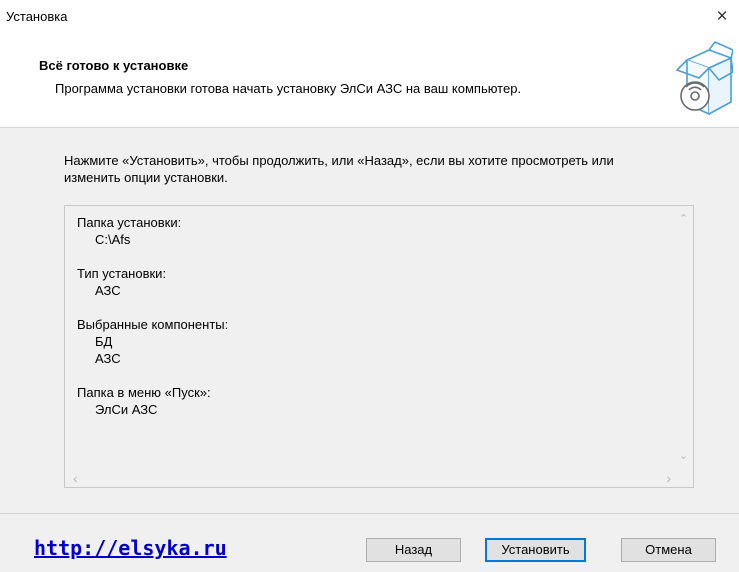  I want to click on scroll-down-icon: ⌄, so click(683, 455).